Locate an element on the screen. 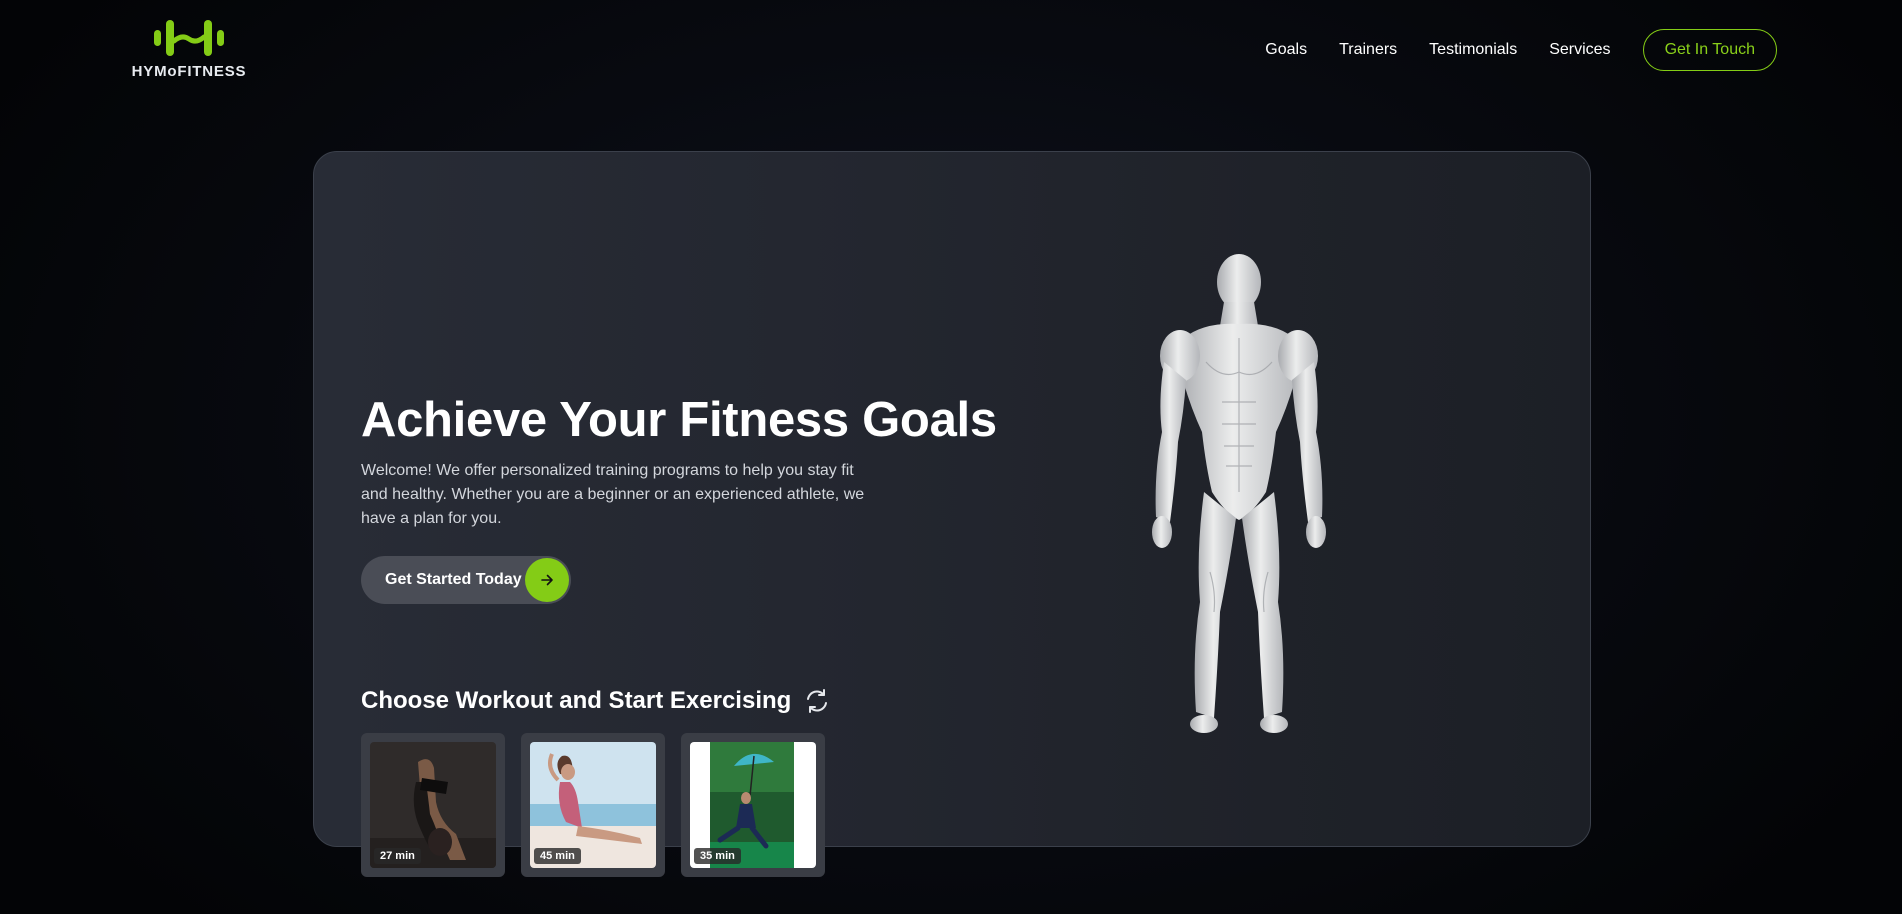 The width and height of the screenshot is (1902, 914). workout-section-title: Choose Workout and Start Exercising is located at coordinates (576, 700).